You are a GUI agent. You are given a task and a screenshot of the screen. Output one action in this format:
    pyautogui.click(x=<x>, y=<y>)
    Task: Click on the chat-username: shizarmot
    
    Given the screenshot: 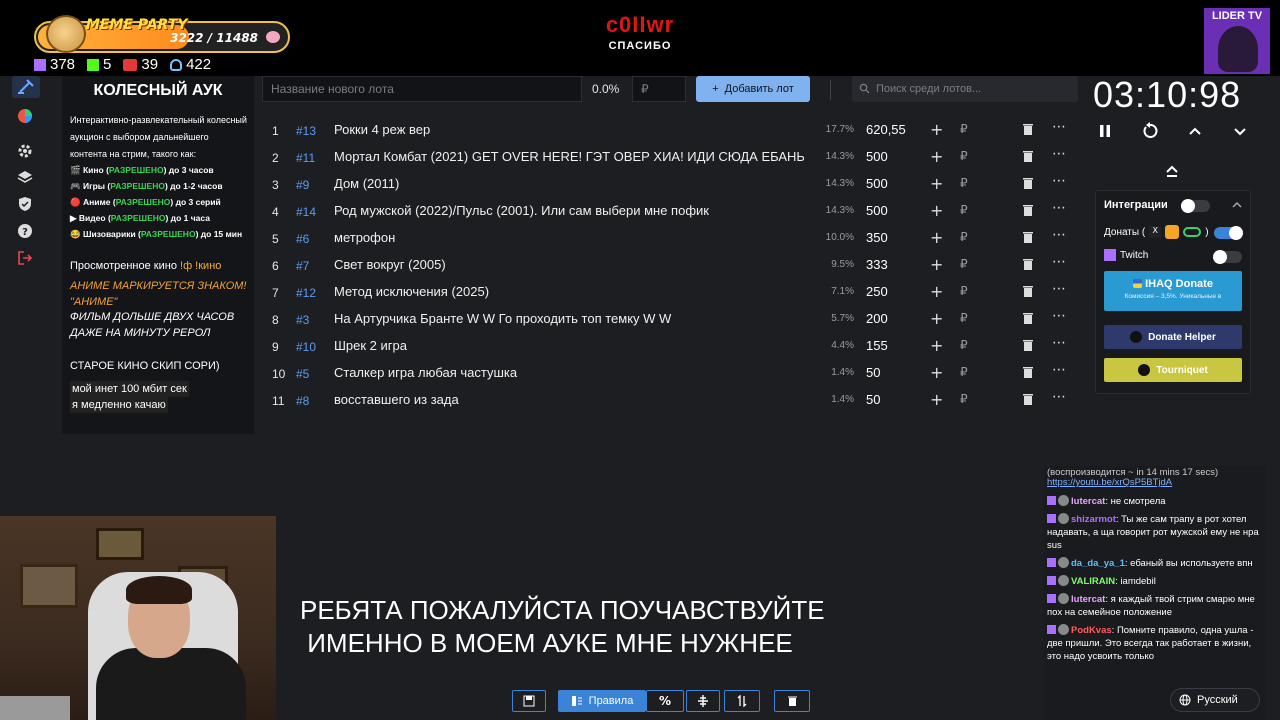 What is the action you would take?
    pyautogui.click(x=1093, y=519)
    